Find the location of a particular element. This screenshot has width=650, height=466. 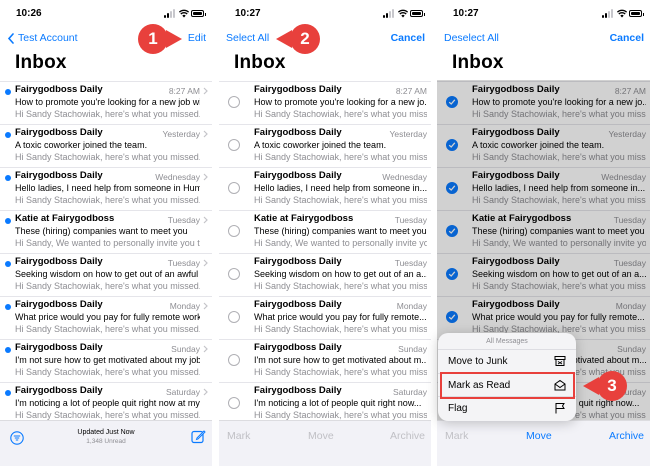

filter-icon is located at coordinates (17, 438).